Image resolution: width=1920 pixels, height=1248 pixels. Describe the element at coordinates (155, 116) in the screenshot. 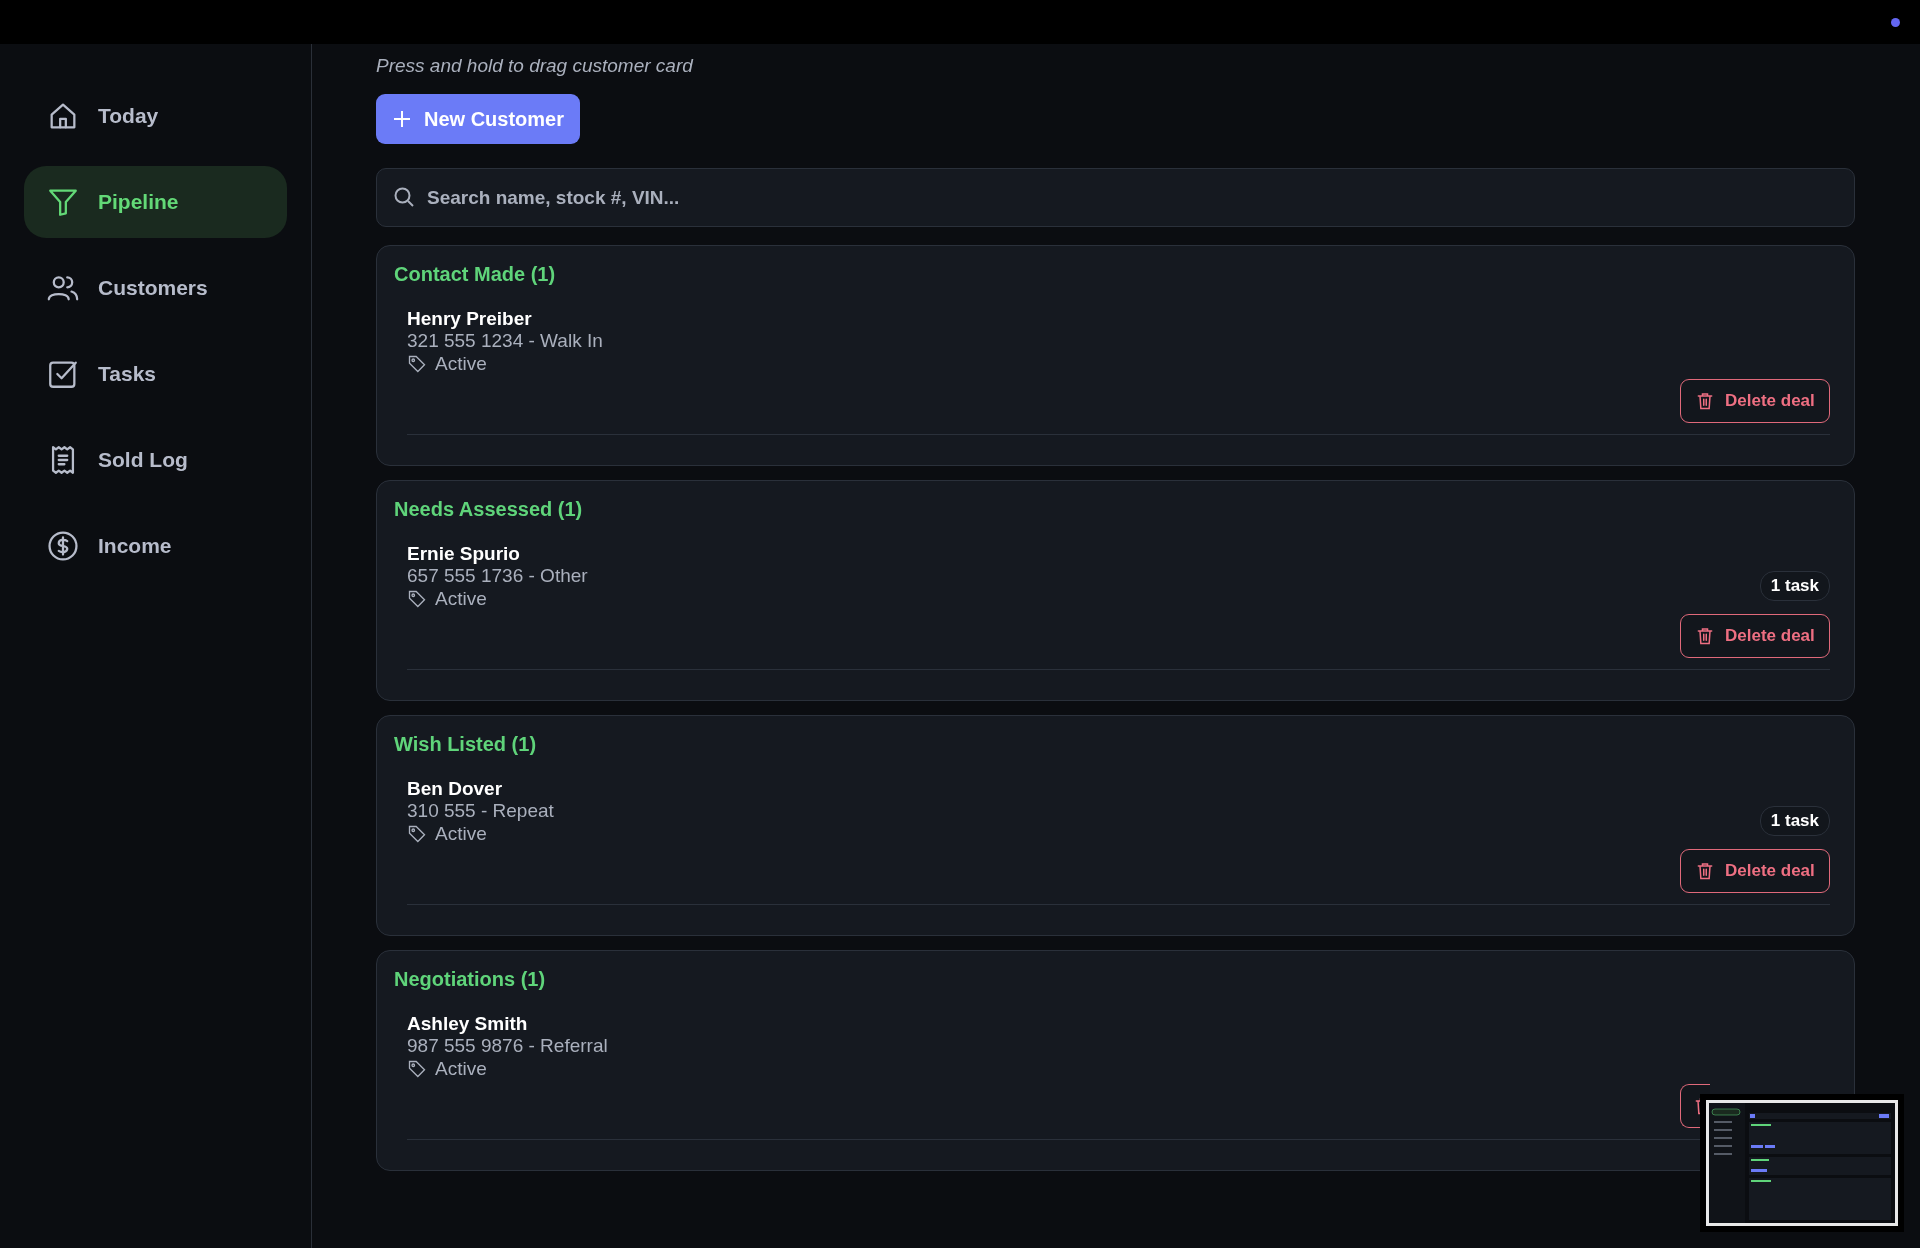

I see `sidebar-item: Today` at that location.